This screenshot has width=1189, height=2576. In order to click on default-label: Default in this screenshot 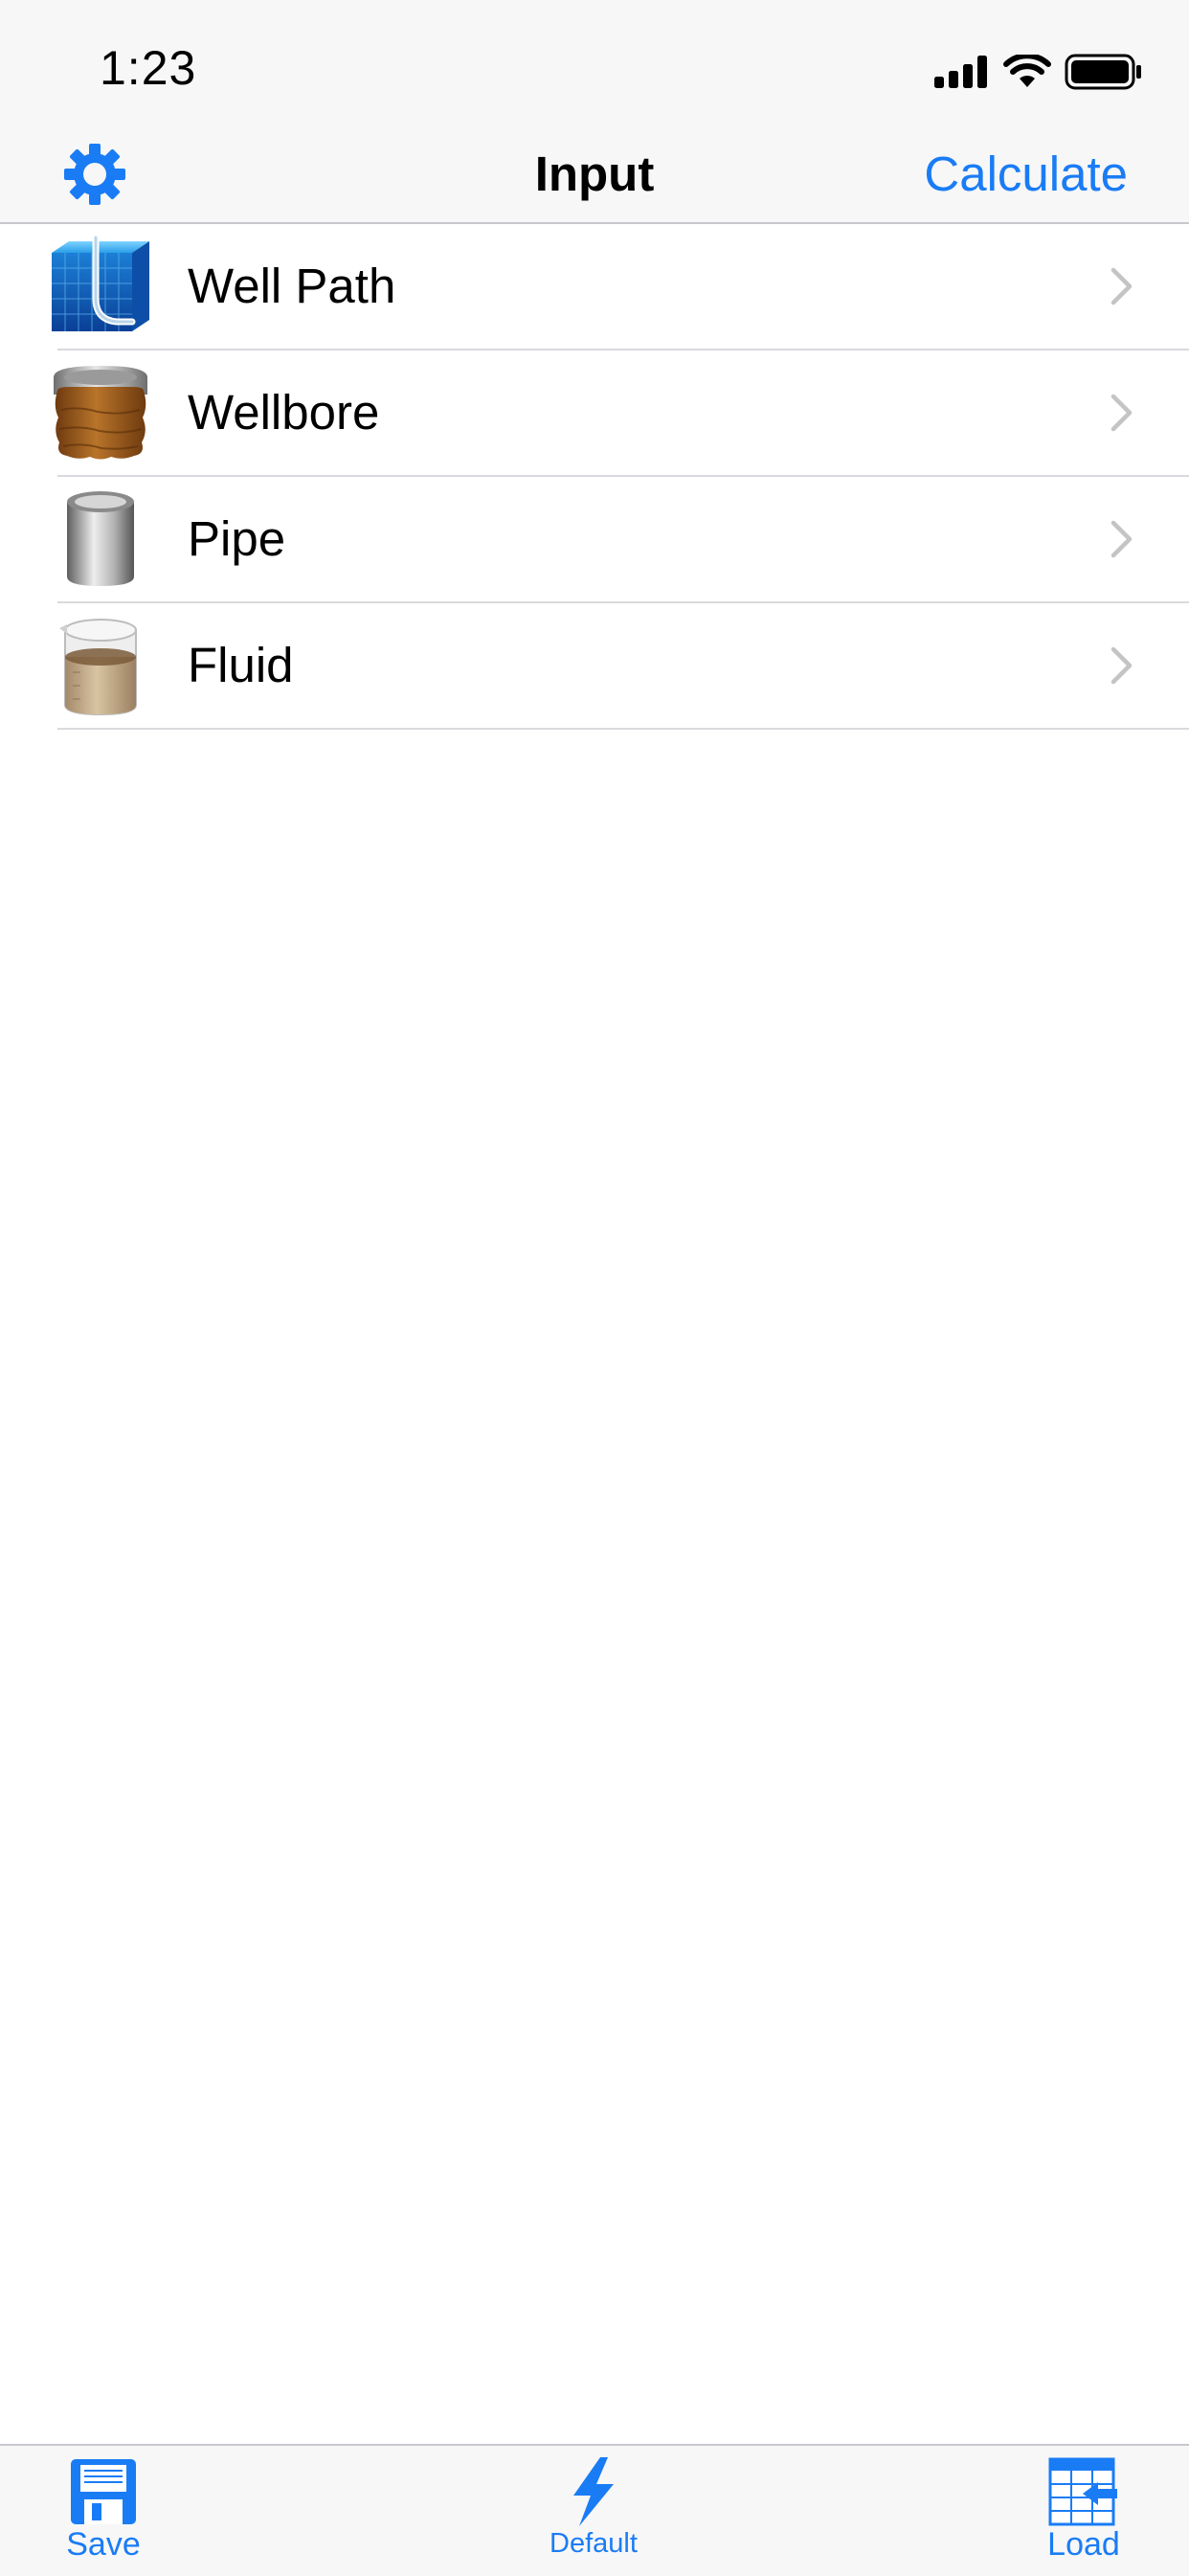, I will do `click(594, 2543)`.